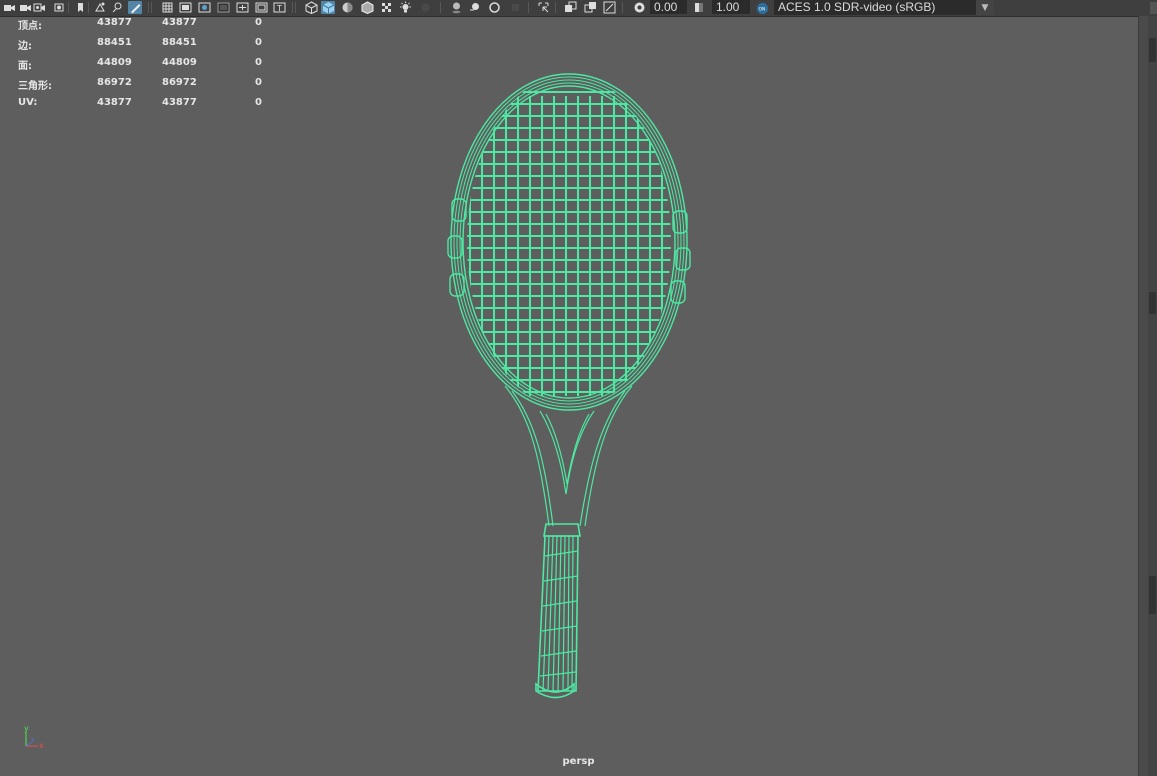  Describe the element at coordinates (668, 7) in the screenshot. I see `exposure-field: 0.00` at that location.